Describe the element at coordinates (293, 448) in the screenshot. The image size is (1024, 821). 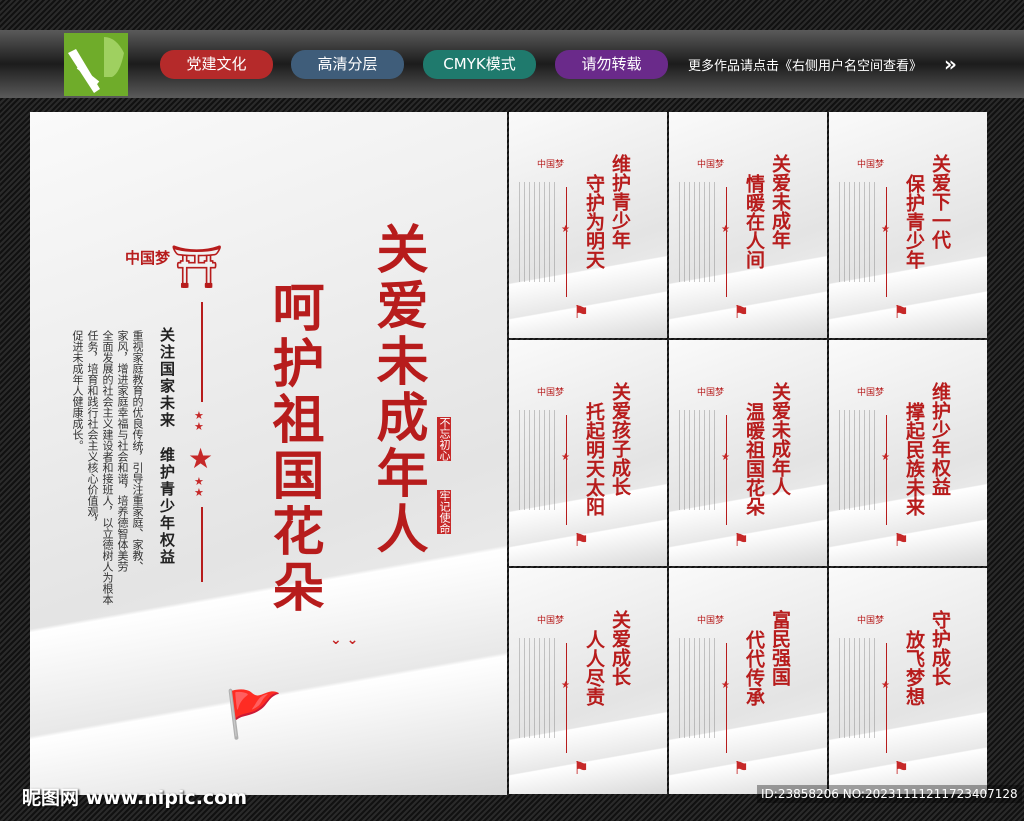
I see `main-title-line2: 呵护祖国花朵` at that location.